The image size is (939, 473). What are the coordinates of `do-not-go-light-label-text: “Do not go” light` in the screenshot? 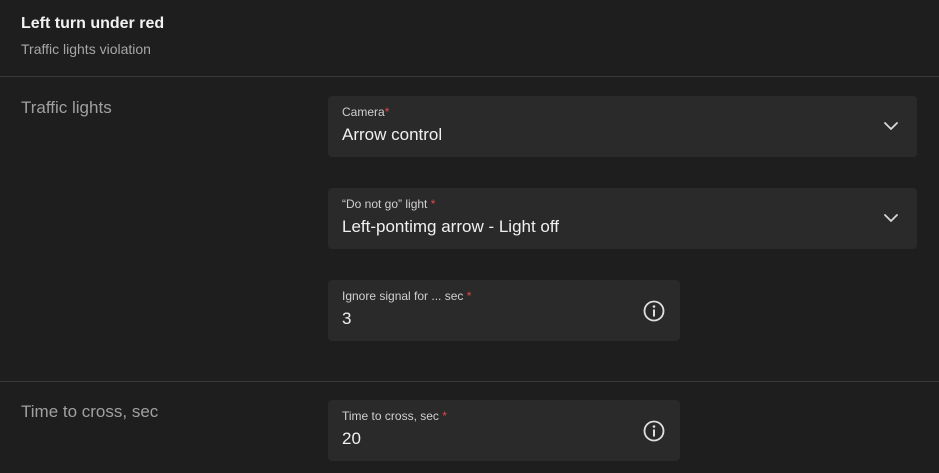 It's located at (386, 204).